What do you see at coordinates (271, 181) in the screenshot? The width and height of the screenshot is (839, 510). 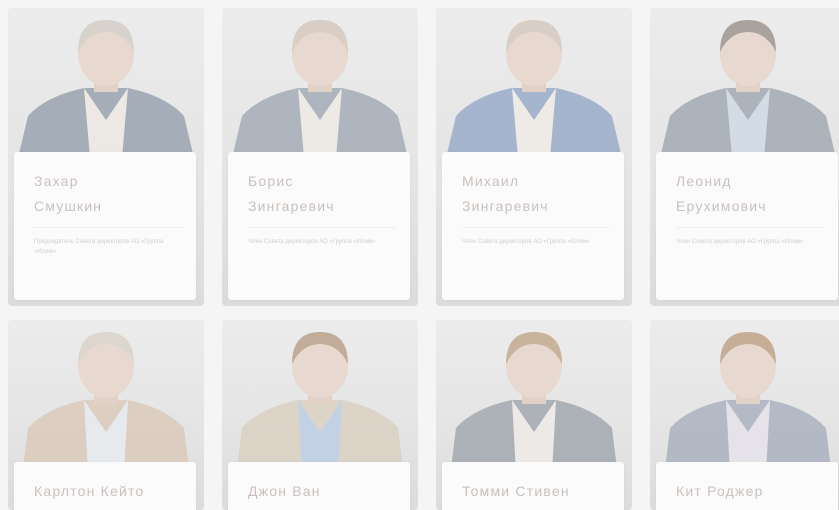 I see `member-first-name: Борис` at bounding box center [271, 181].